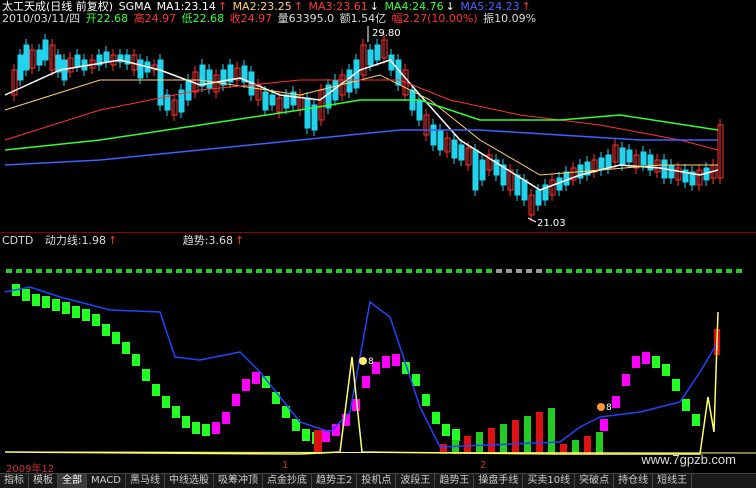  What do you see at coordinates (106, 481) in the screenshot?
I see `tab-3: MACD` at bounding box center [106, 481].